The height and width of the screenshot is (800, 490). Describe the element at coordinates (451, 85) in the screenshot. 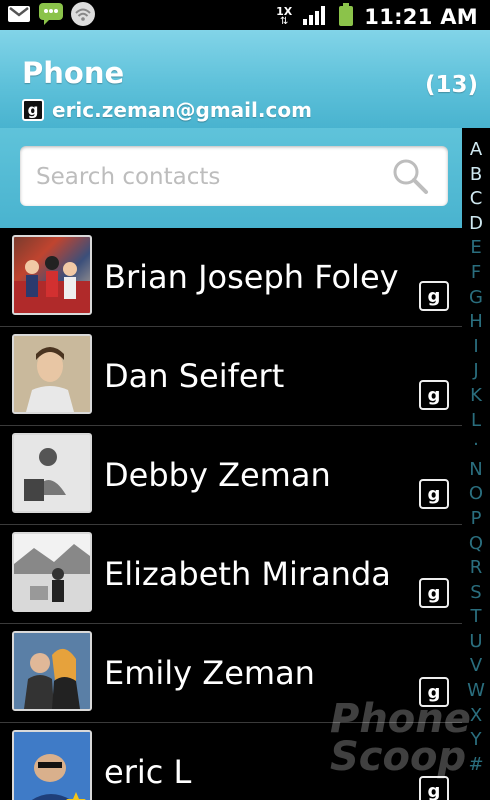

I see `contact-count: (13)` at that location.